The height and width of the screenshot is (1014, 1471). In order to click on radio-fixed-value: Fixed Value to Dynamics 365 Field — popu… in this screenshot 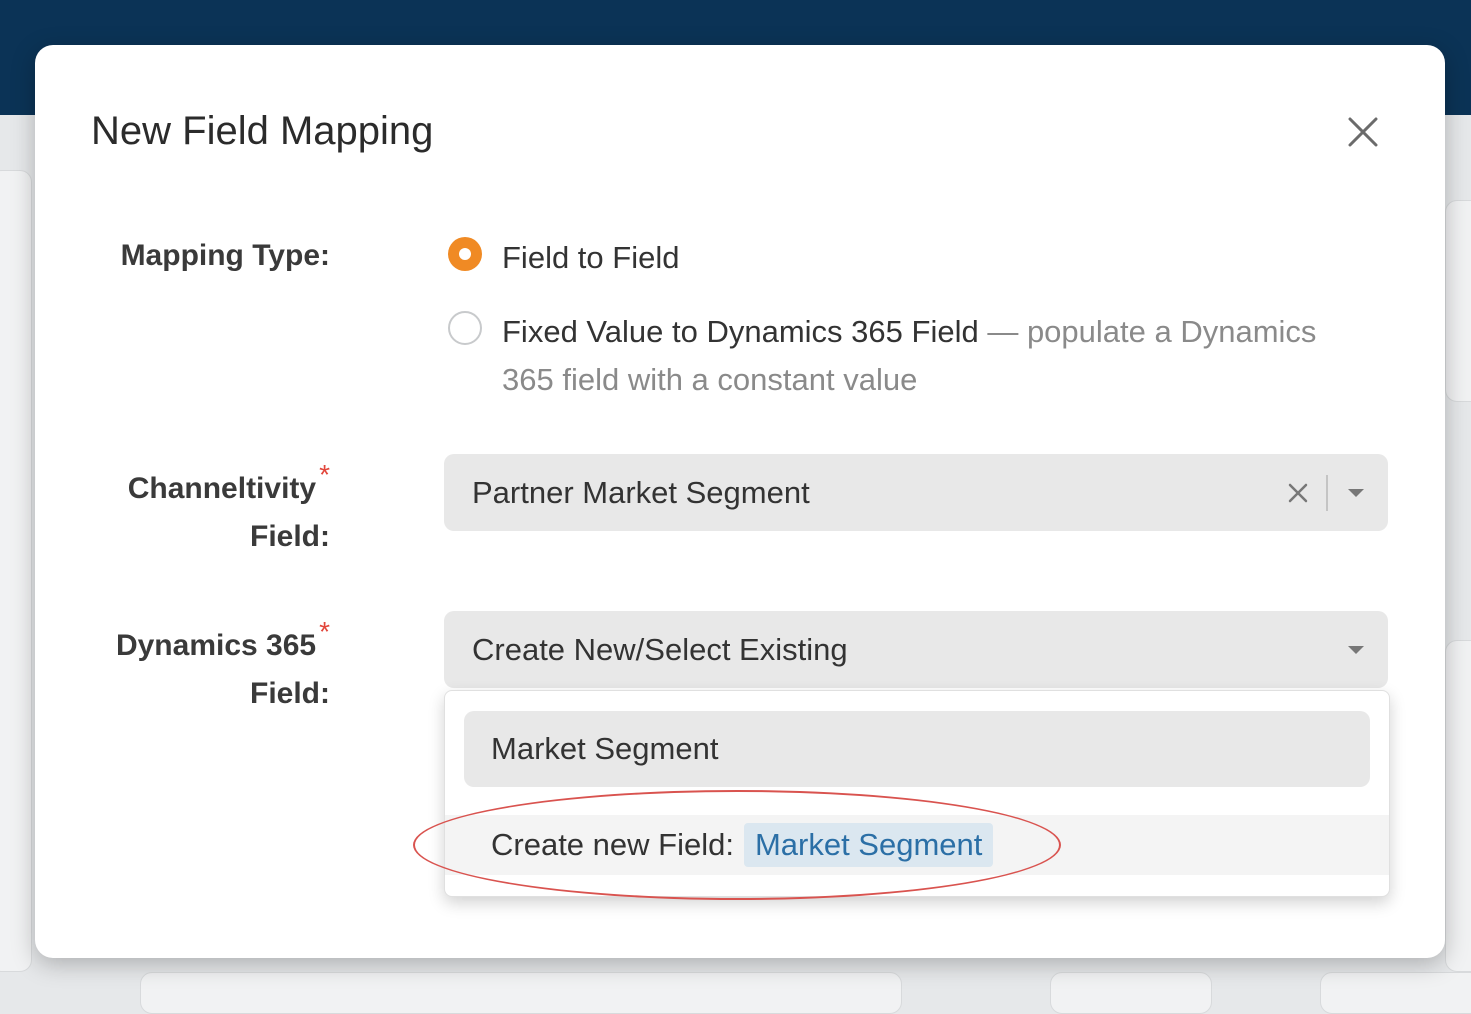, I will do `click(908, 356)`.